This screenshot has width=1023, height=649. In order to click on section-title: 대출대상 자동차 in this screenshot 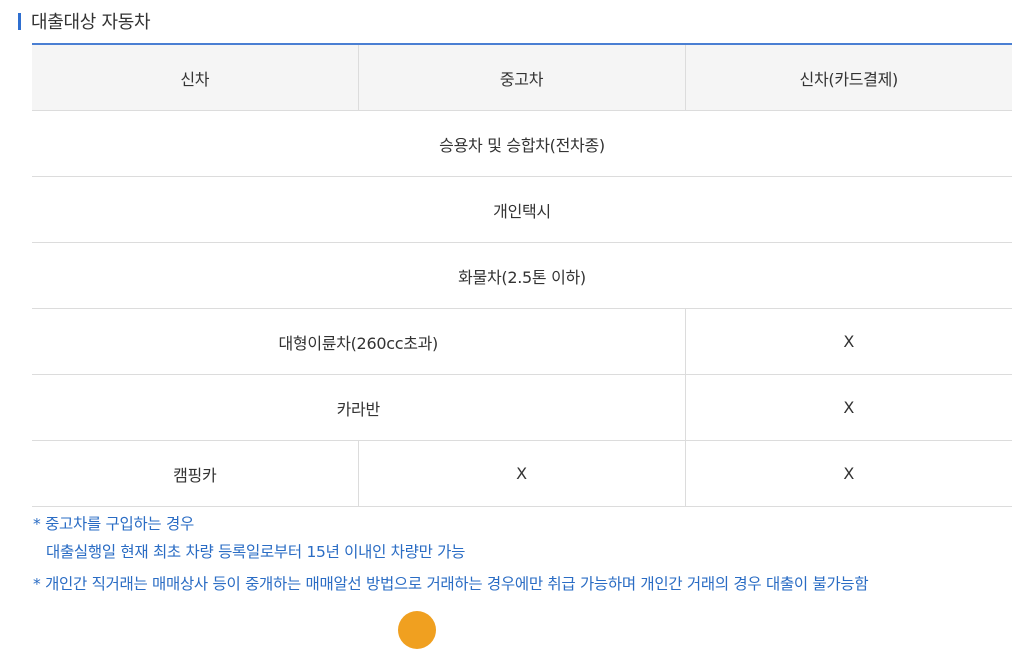, I will do `click(91, 22)`.